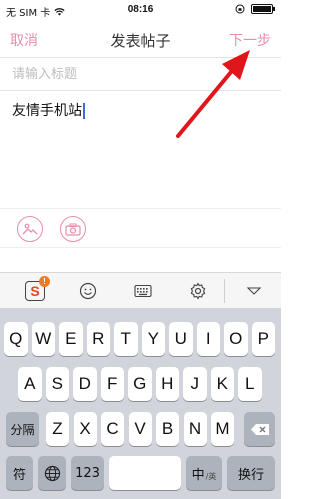 This screenshot has width=320, height=499. Describe the element at coordinates (19, 473) in the screenshot. I see `symbols-key: 符` at that location.